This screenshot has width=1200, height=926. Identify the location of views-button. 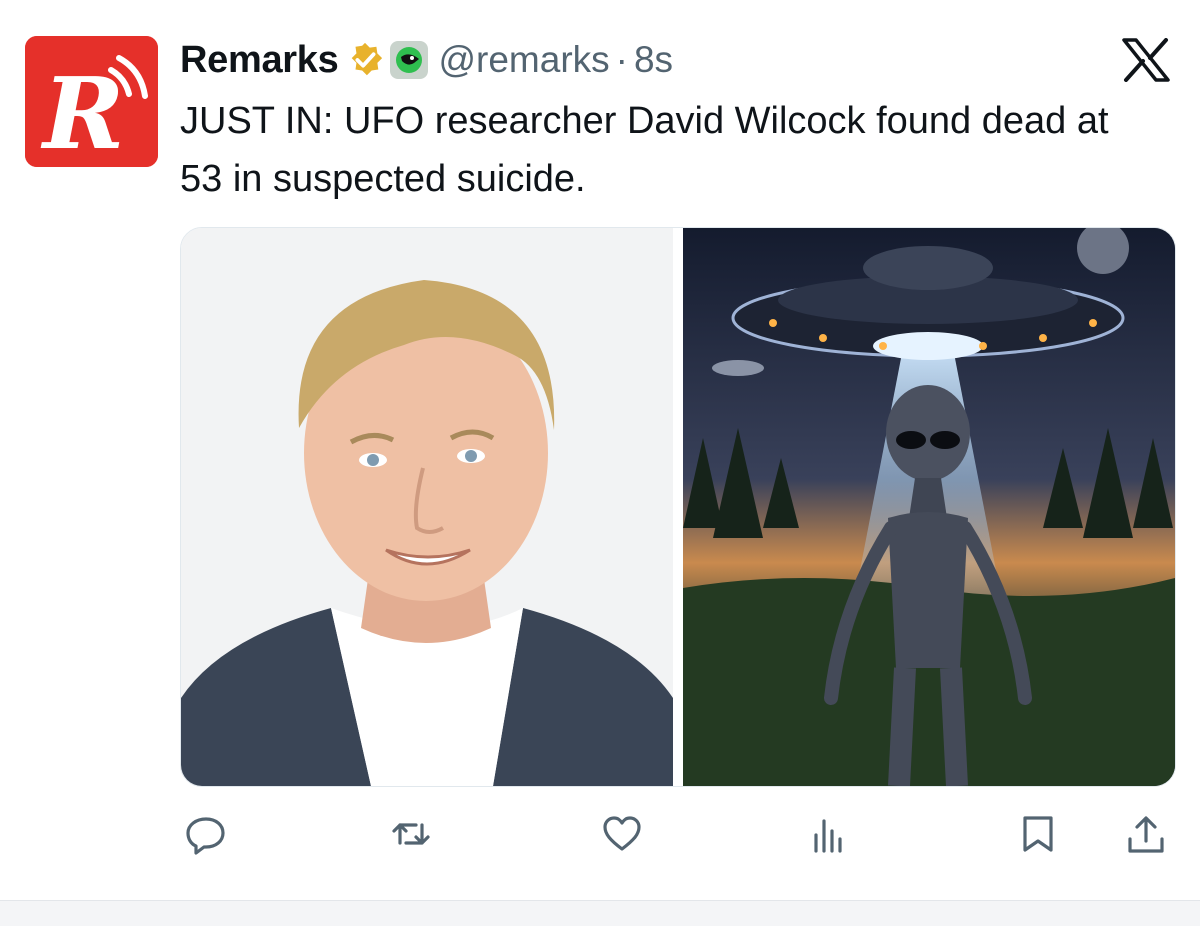
(828, 834).